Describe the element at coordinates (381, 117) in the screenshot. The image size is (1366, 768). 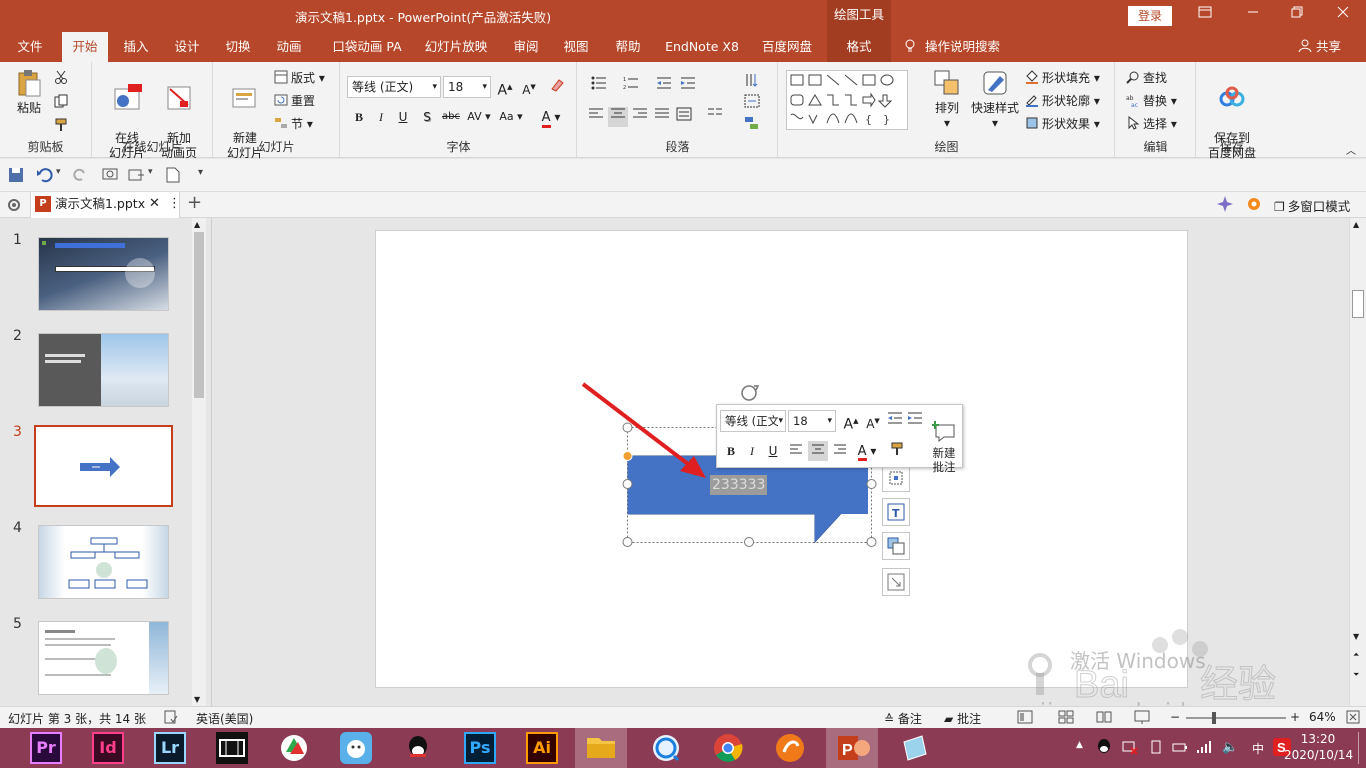
I see `italic-button: I` at that location.